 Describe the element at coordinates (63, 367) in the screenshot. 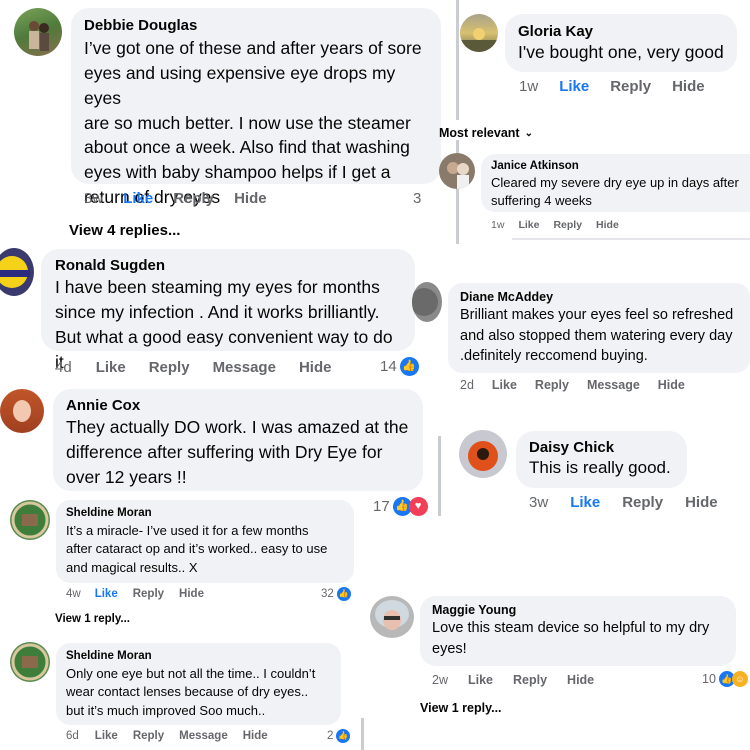

I see `comment-time: 4d` at that location.